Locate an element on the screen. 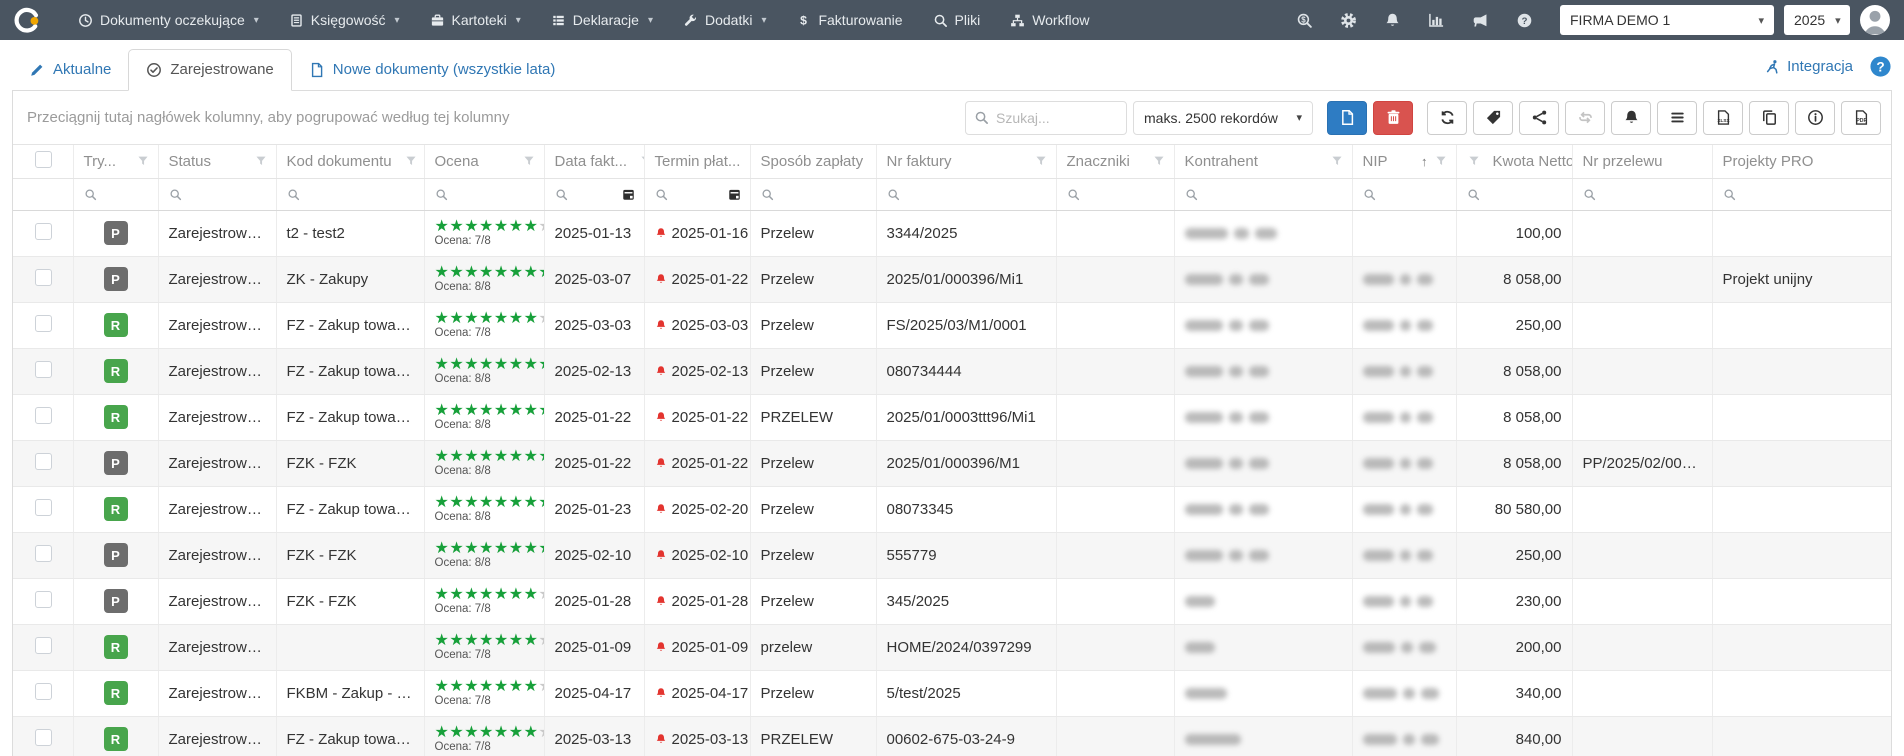 This screenshot has width=1904, height=756. column-header-nr: Nr faktury is located at coordinates (966, 162).